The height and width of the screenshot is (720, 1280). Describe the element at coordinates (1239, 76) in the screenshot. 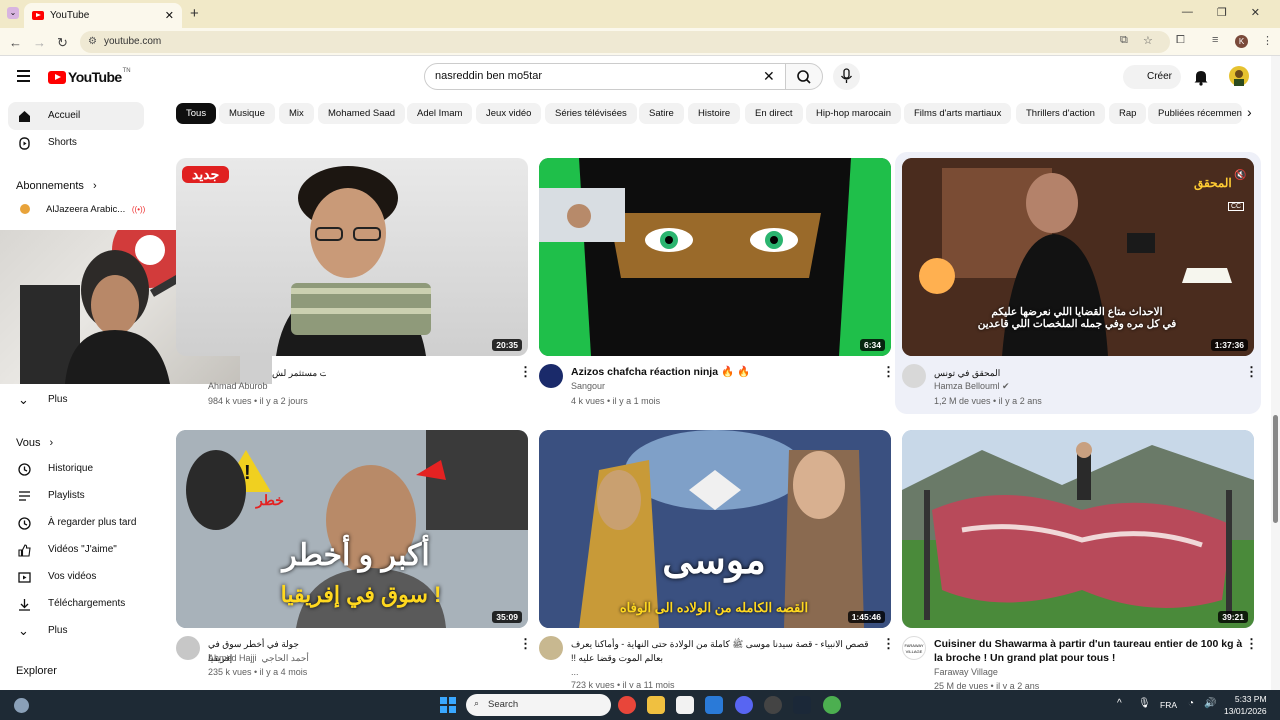

I see `account-avatar` at that location.